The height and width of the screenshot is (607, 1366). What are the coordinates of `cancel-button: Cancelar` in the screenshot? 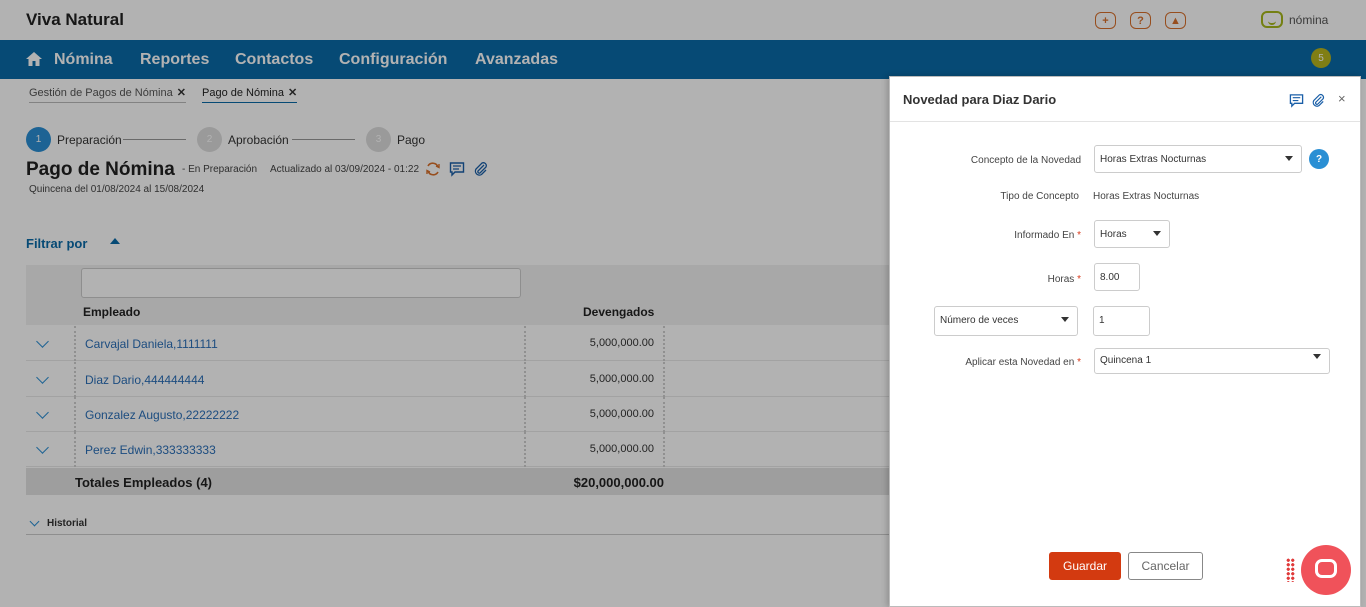 It's located at (1165, 566).